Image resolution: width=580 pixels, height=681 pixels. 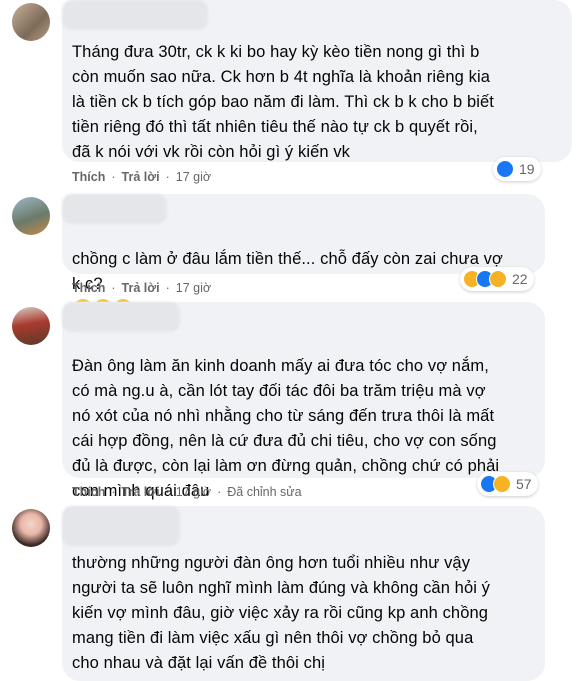 I want to click on comment-actions: Thích · Trả lời · 17 giờ · Đã chỉnh sửa, so click(x=187, y=492).